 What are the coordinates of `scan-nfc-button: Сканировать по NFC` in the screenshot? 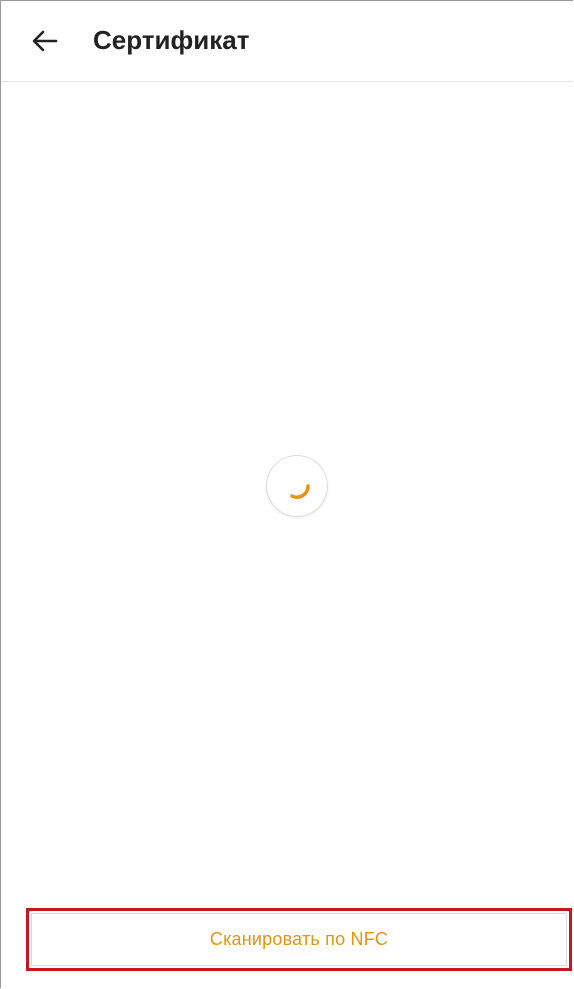 It's located at (299, 939).